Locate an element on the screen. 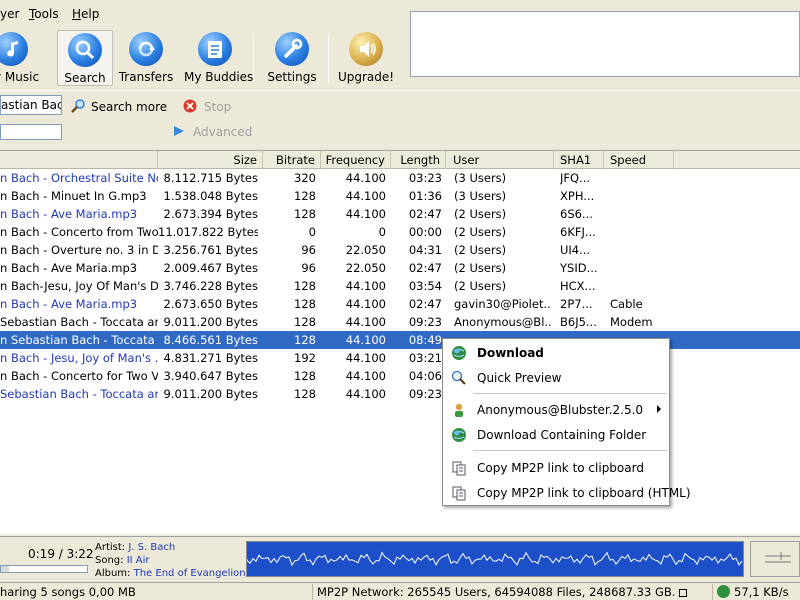 This screenshot has height=600, width=800. column-header-length: Length is located at coordinates (418, 160).